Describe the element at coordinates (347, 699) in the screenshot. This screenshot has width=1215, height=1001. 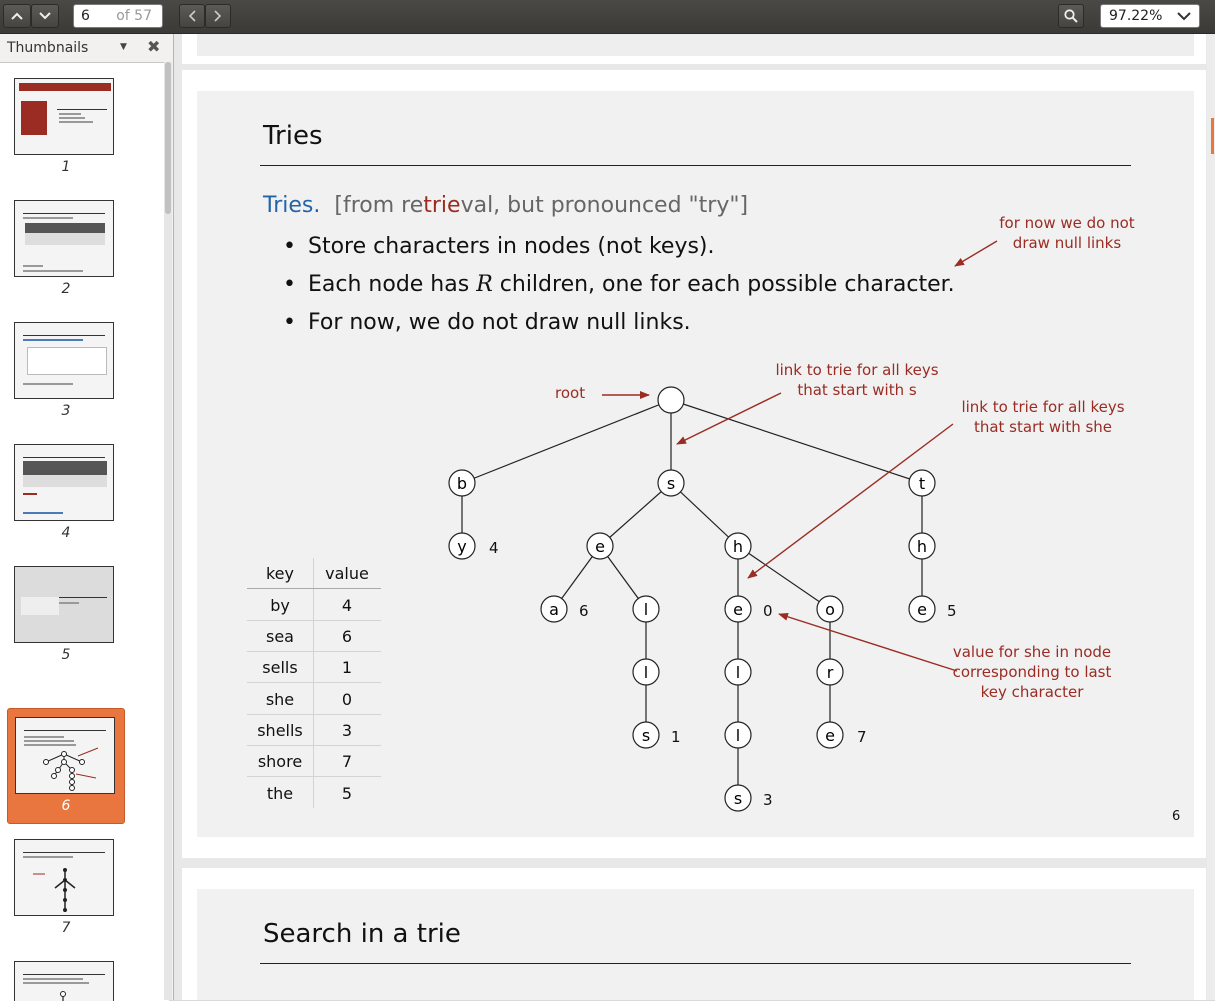
I see `table-cell-value: 0` at that location.